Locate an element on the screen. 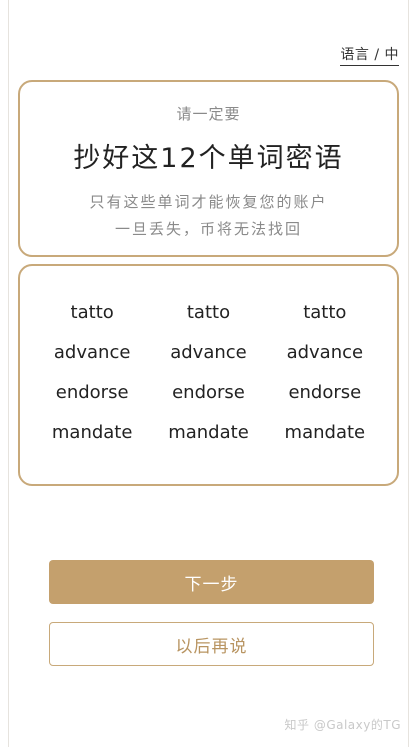 The image size is (417, 747). language-switch-link: 语言 / 中 is located at coordinates (369, 55).